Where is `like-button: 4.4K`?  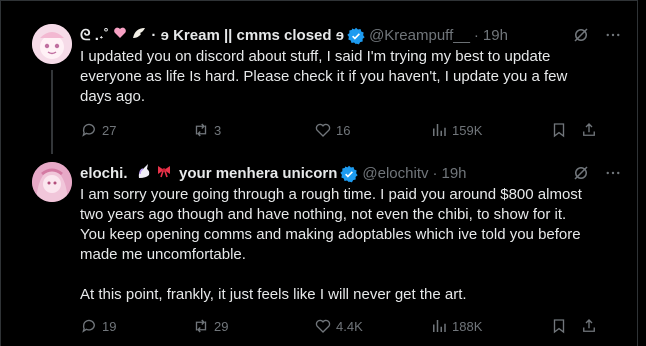
like-button: 4.4K is located at coordinates (338, 326).